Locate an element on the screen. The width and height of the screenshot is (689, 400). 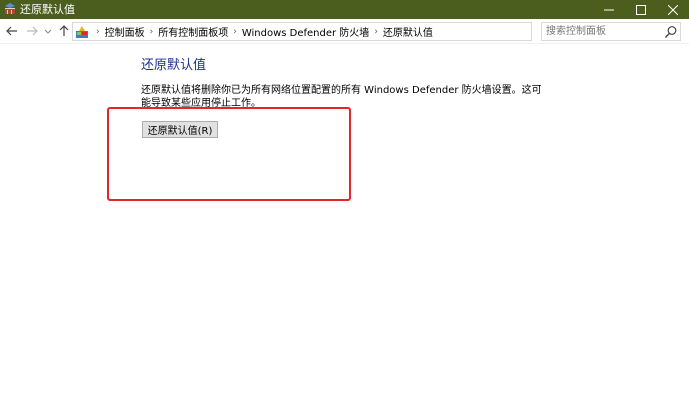
breadcrumb-control-panel: 控制面板 is located at coordinates (125, 31).